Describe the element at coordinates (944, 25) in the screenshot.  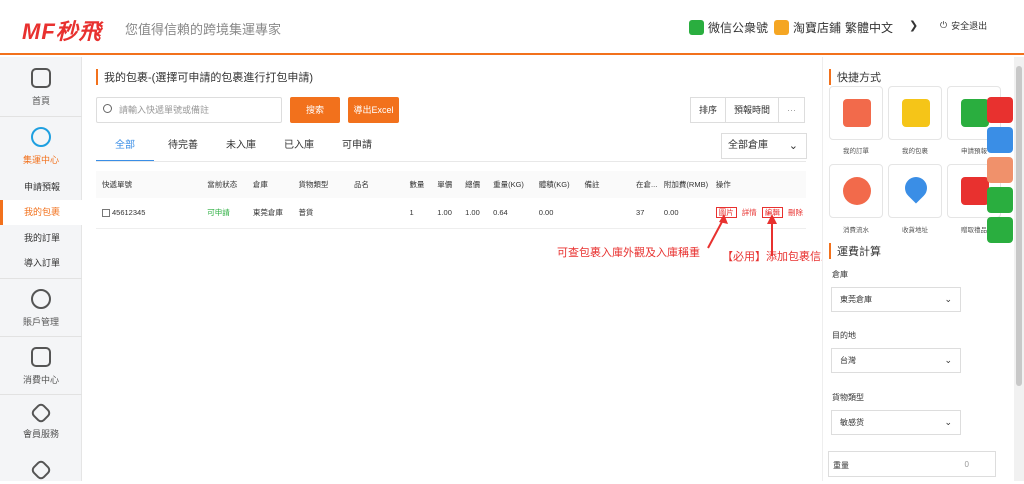
I see `power-icon: ⏻` at that location.